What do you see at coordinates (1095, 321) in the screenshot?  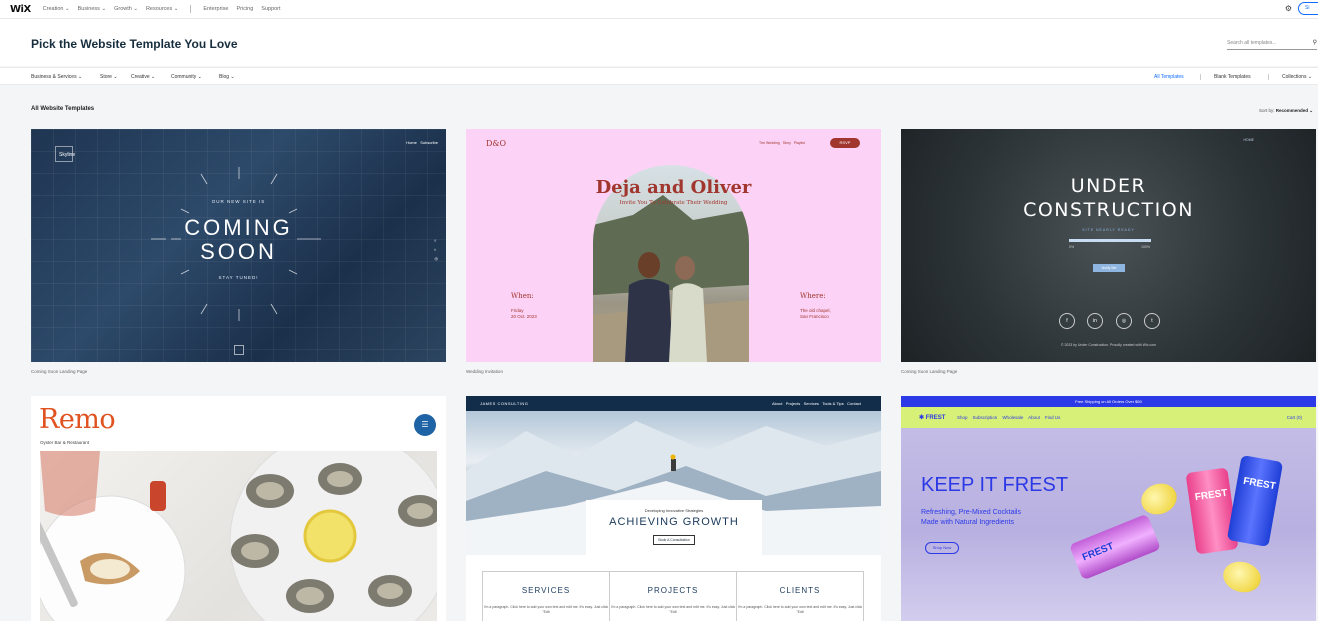 I see `linkedin-icon: in` at bounding box center [1095, 321].